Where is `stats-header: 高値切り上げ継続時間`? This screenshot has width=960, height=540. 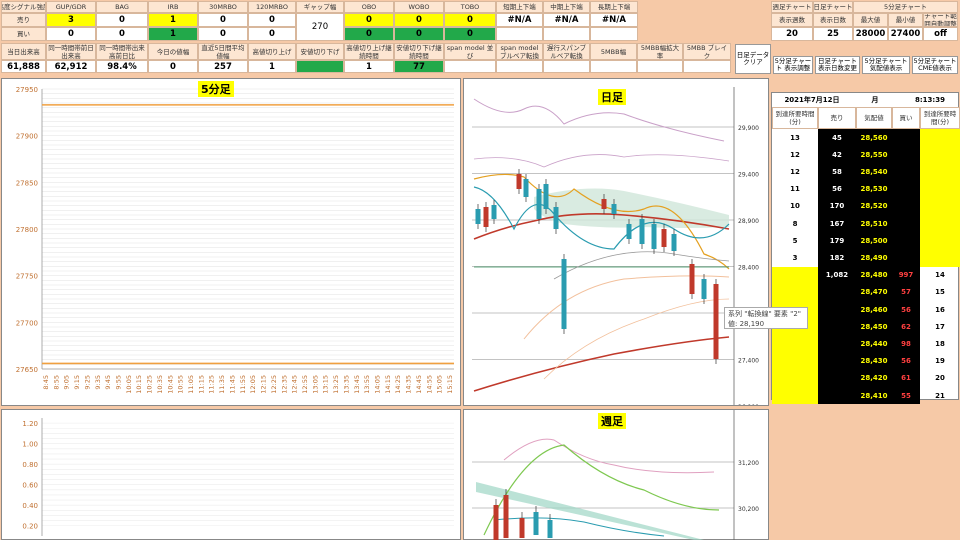 stats-header: 高値切り上げ継続時間 is located at coordinates (369, 51).